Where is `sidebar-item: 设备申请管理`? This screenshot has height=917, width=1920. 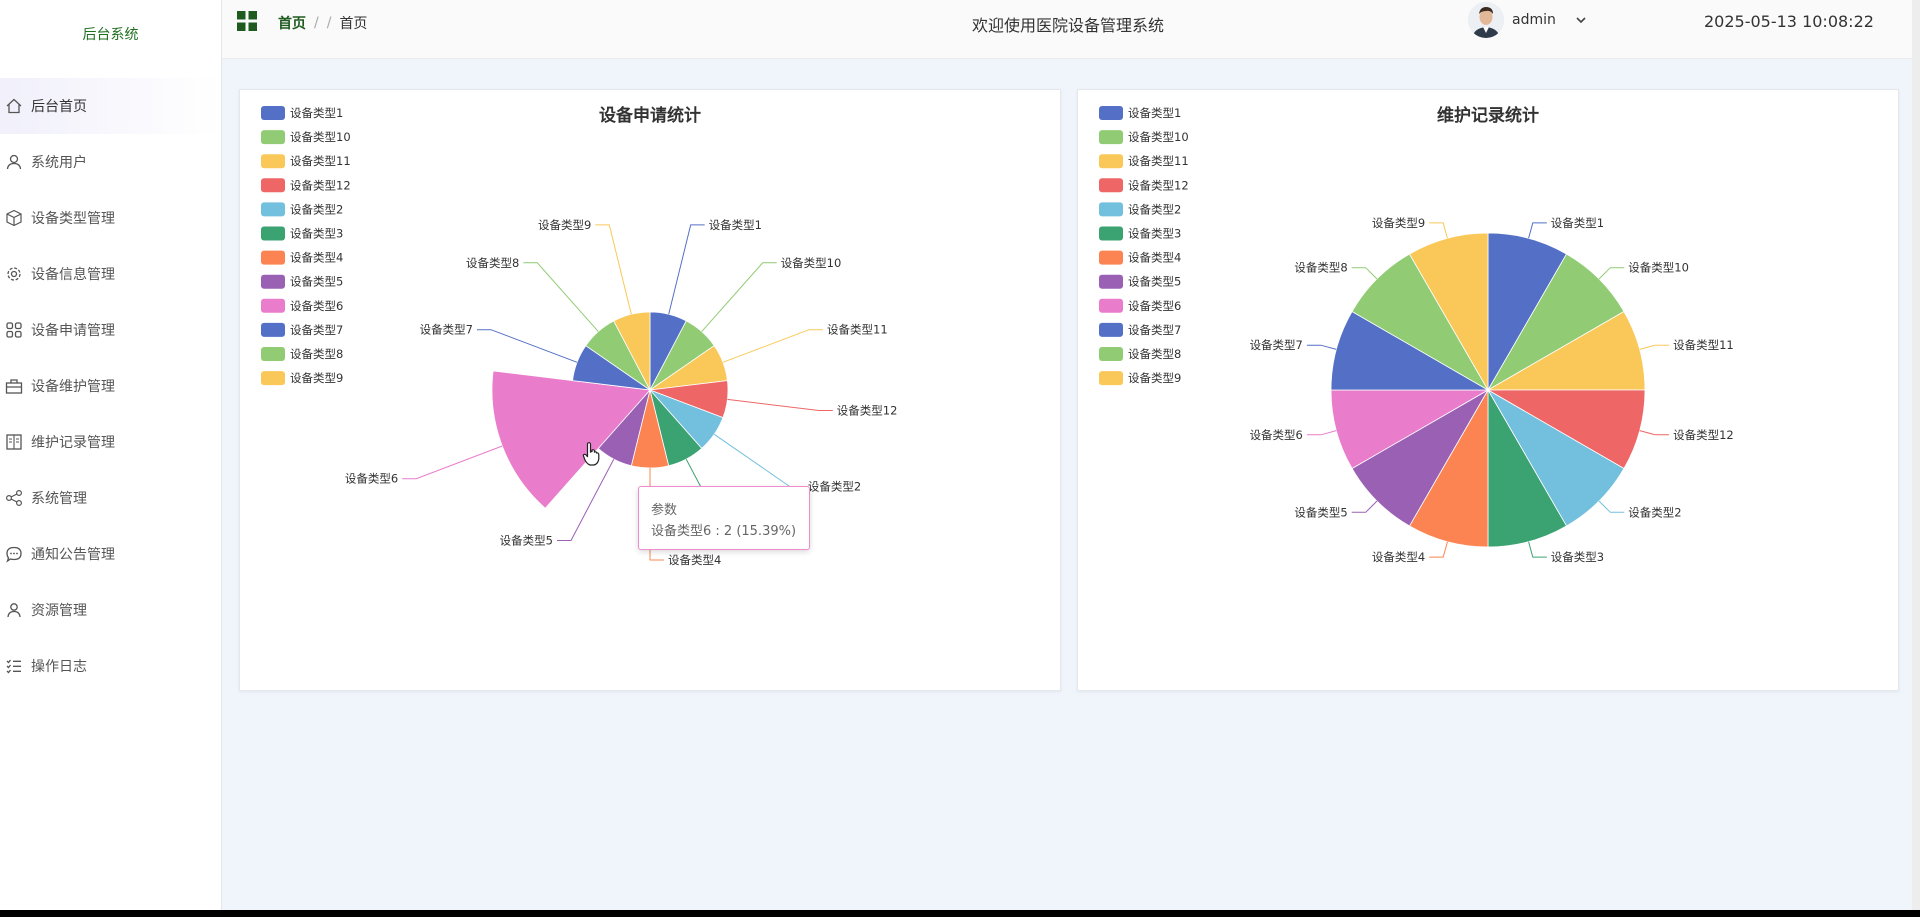
sidebar-item: 设备申请管理 is located at coordinates (110, 330).